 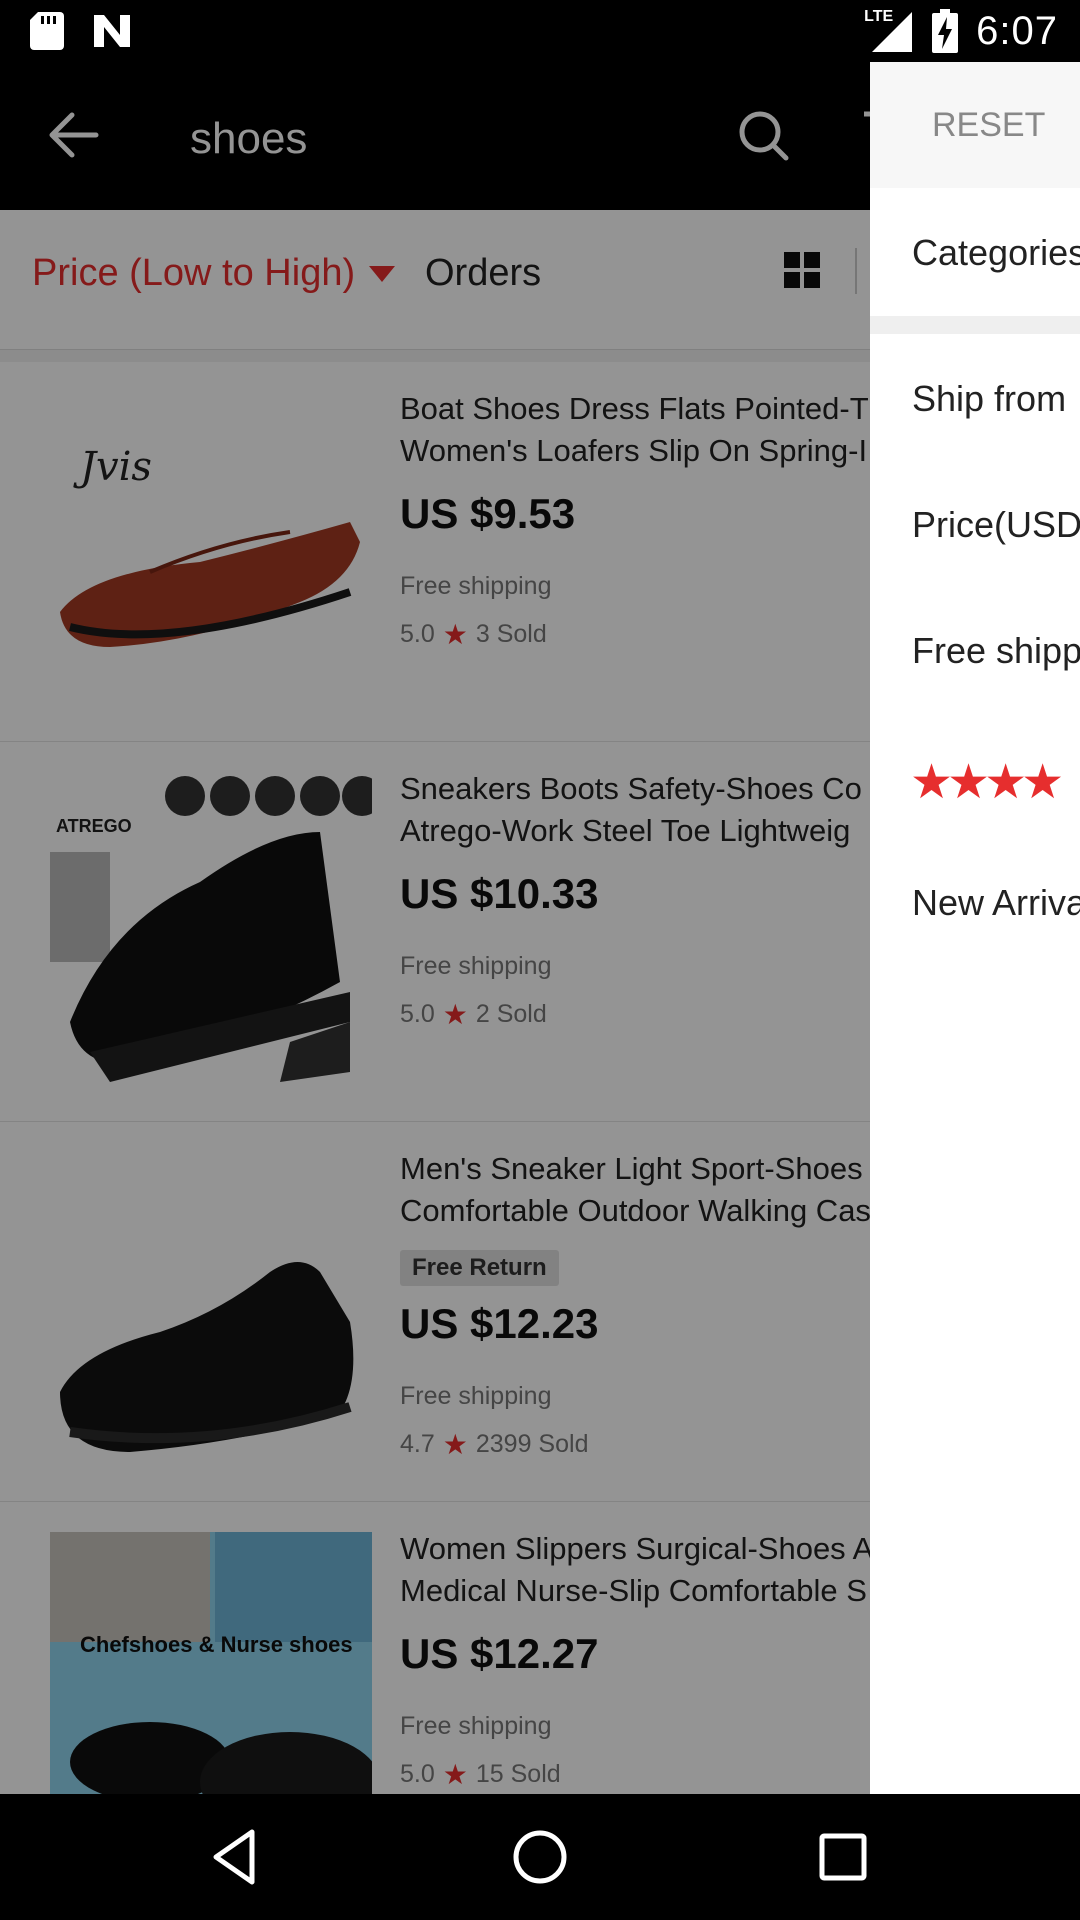 What do you see at coordinates (47, 31) in the screenshot?
I see `sd-card-icon` at bounding box center [47, 31].